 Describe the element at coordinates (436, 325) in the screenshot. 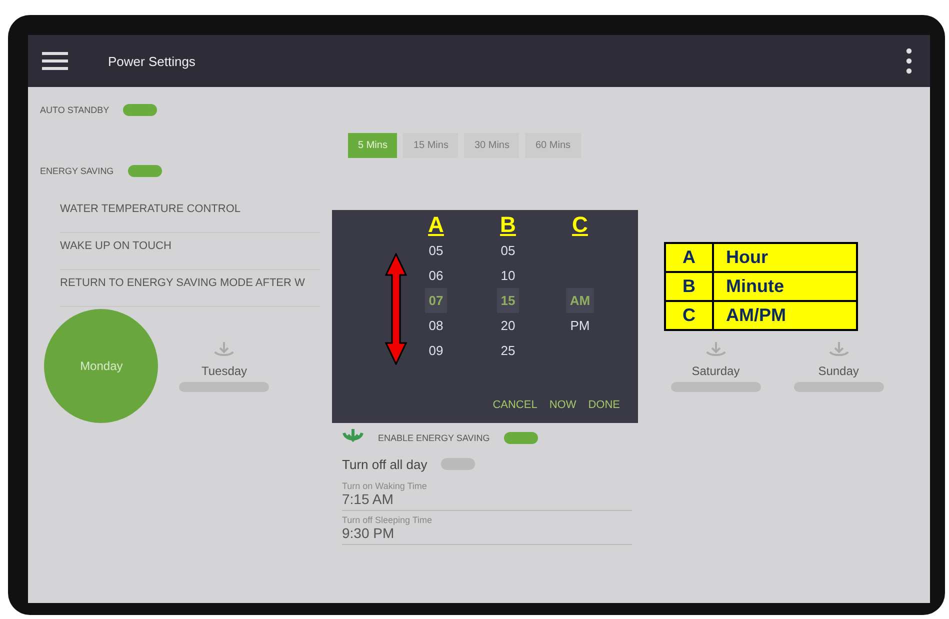

I see `picker-value: 08` at that location.